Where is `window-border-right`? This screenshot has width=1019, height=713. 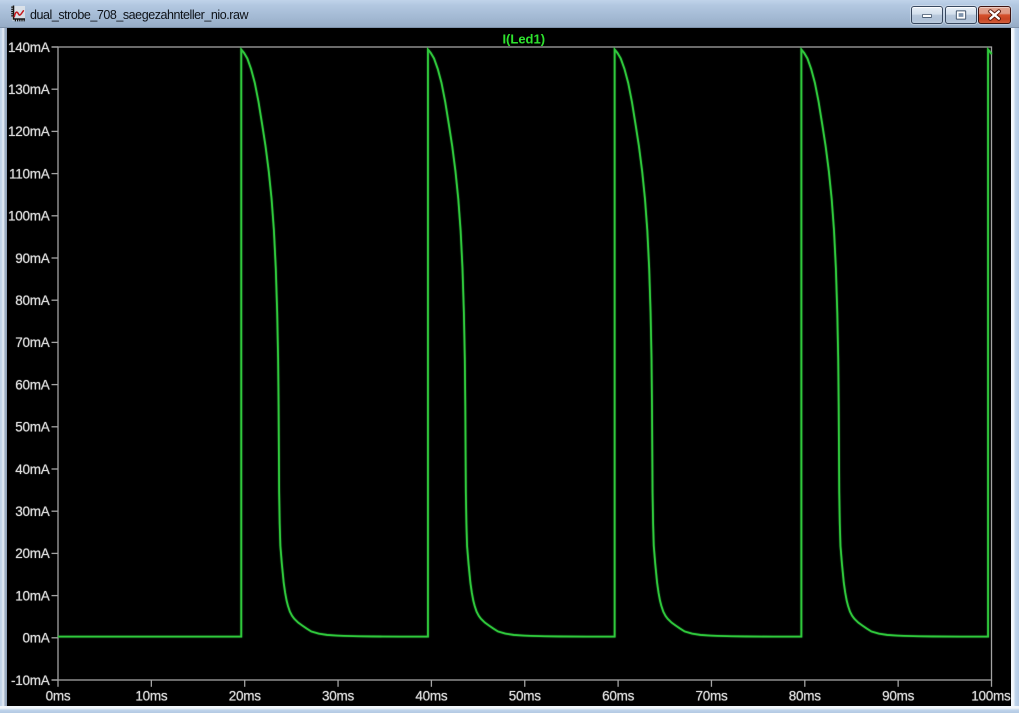 window-border-right is located at coordinates (1015, 370).